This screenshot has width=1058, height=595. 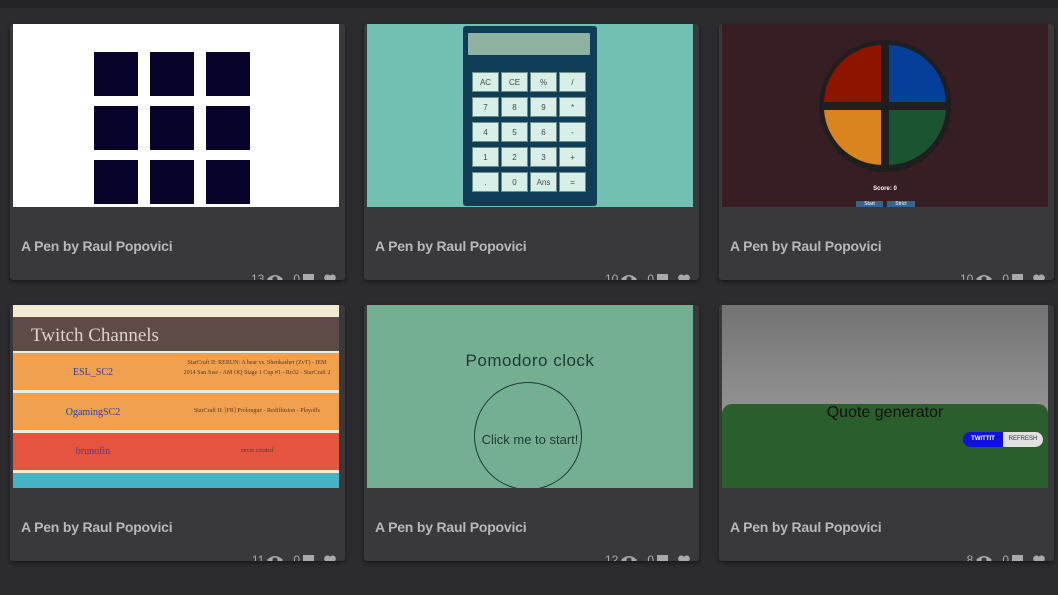 I want to click on views-count: 11, so click(x=258, y=557).